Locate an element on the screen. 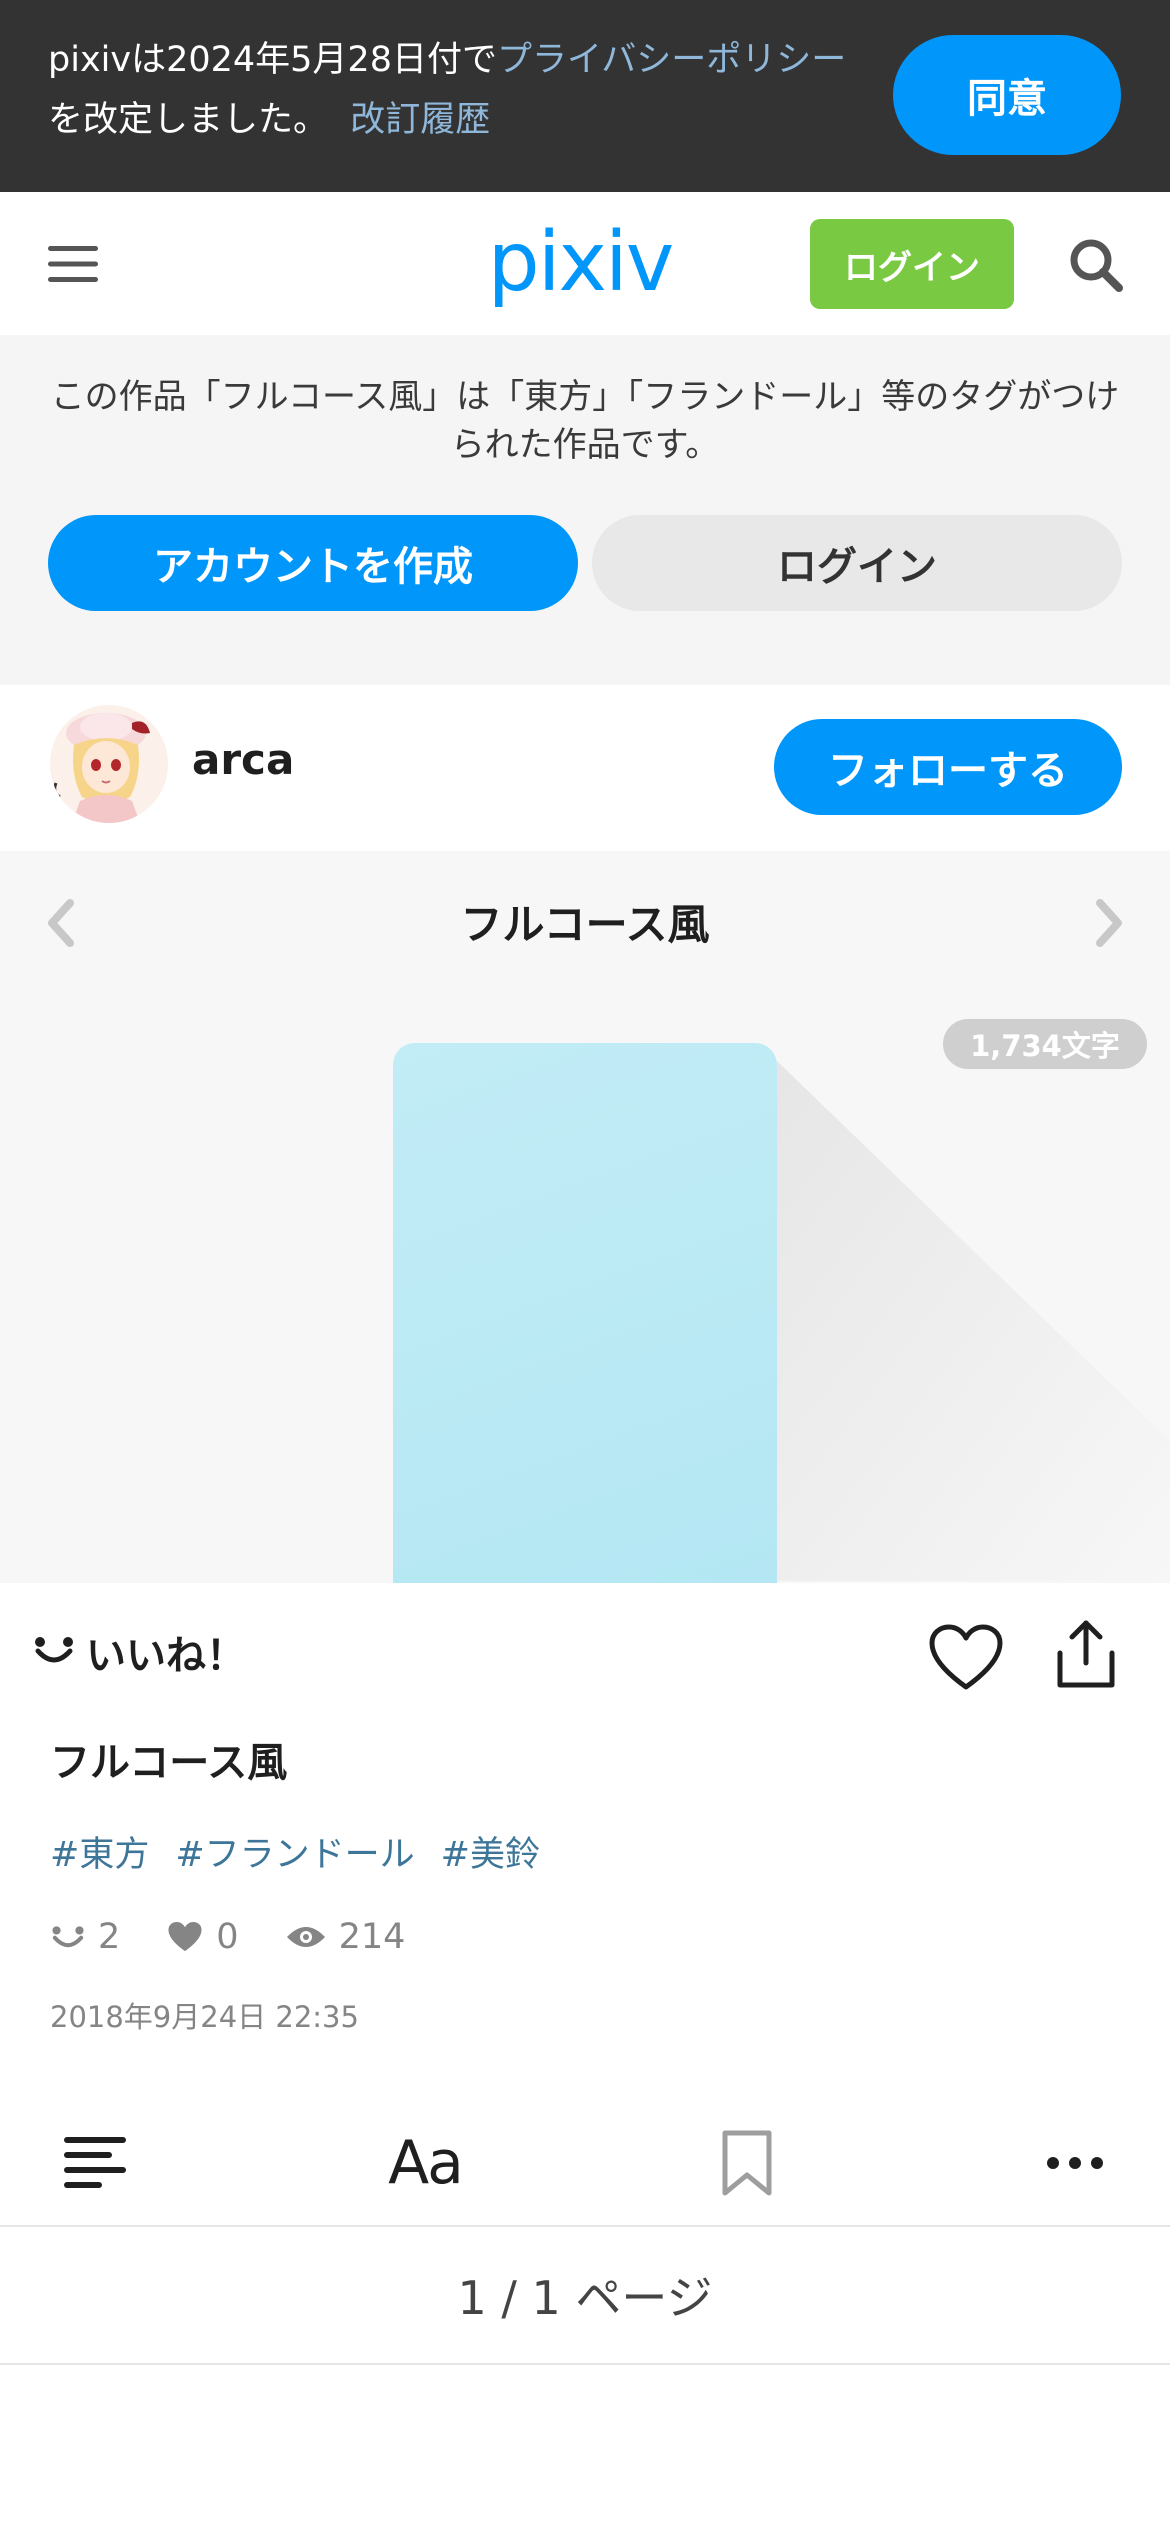  follow-button: フォローする is located at coordinates (948, 767).